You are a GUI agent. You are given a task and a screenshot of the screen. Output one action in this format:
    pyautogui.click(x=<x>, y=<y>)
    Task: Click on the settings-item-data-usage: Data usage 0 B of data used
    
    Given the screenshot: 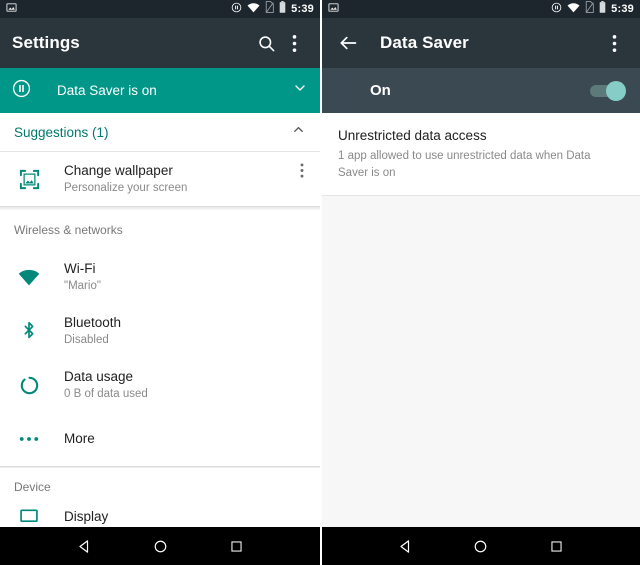 What is the action you would take?
    pyautogui.click(x=160, y=385)
    